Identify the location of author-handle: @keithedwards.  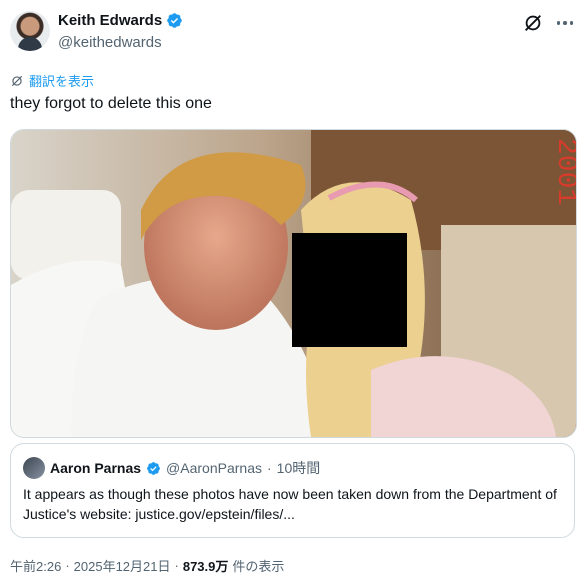
(110, 42).